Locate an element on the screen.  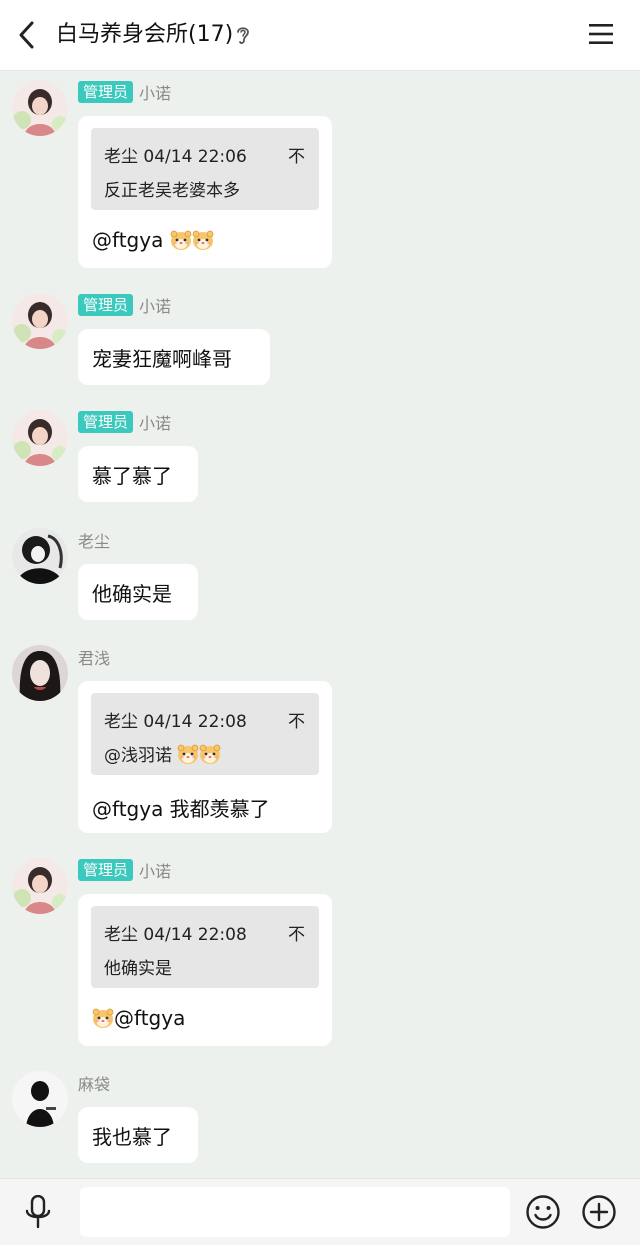
message-meta: 麻袋 is located at coordinates (94, 1083).